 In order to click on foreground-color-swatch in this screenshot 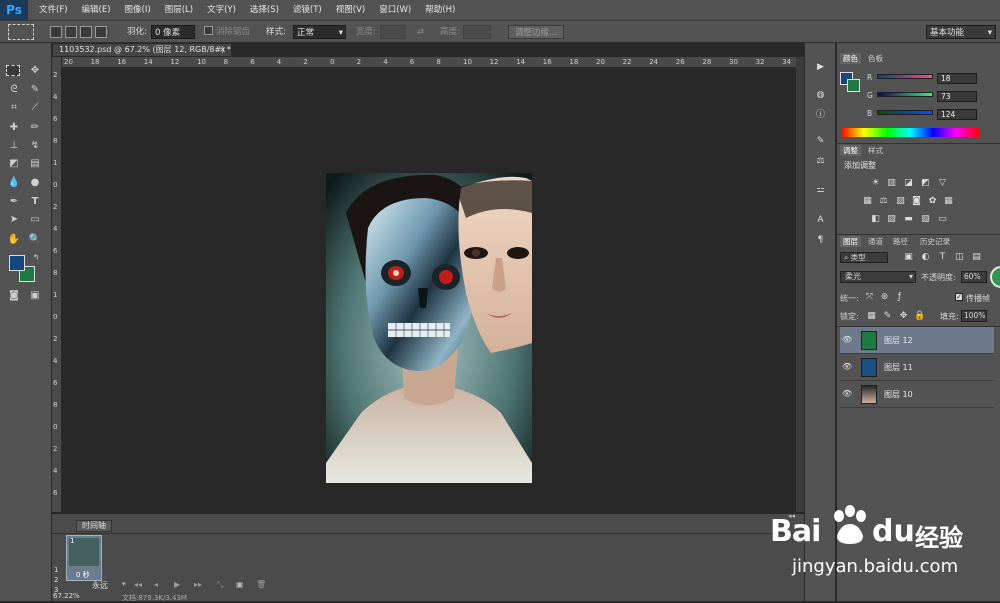, I will do `click(17, 263)`.